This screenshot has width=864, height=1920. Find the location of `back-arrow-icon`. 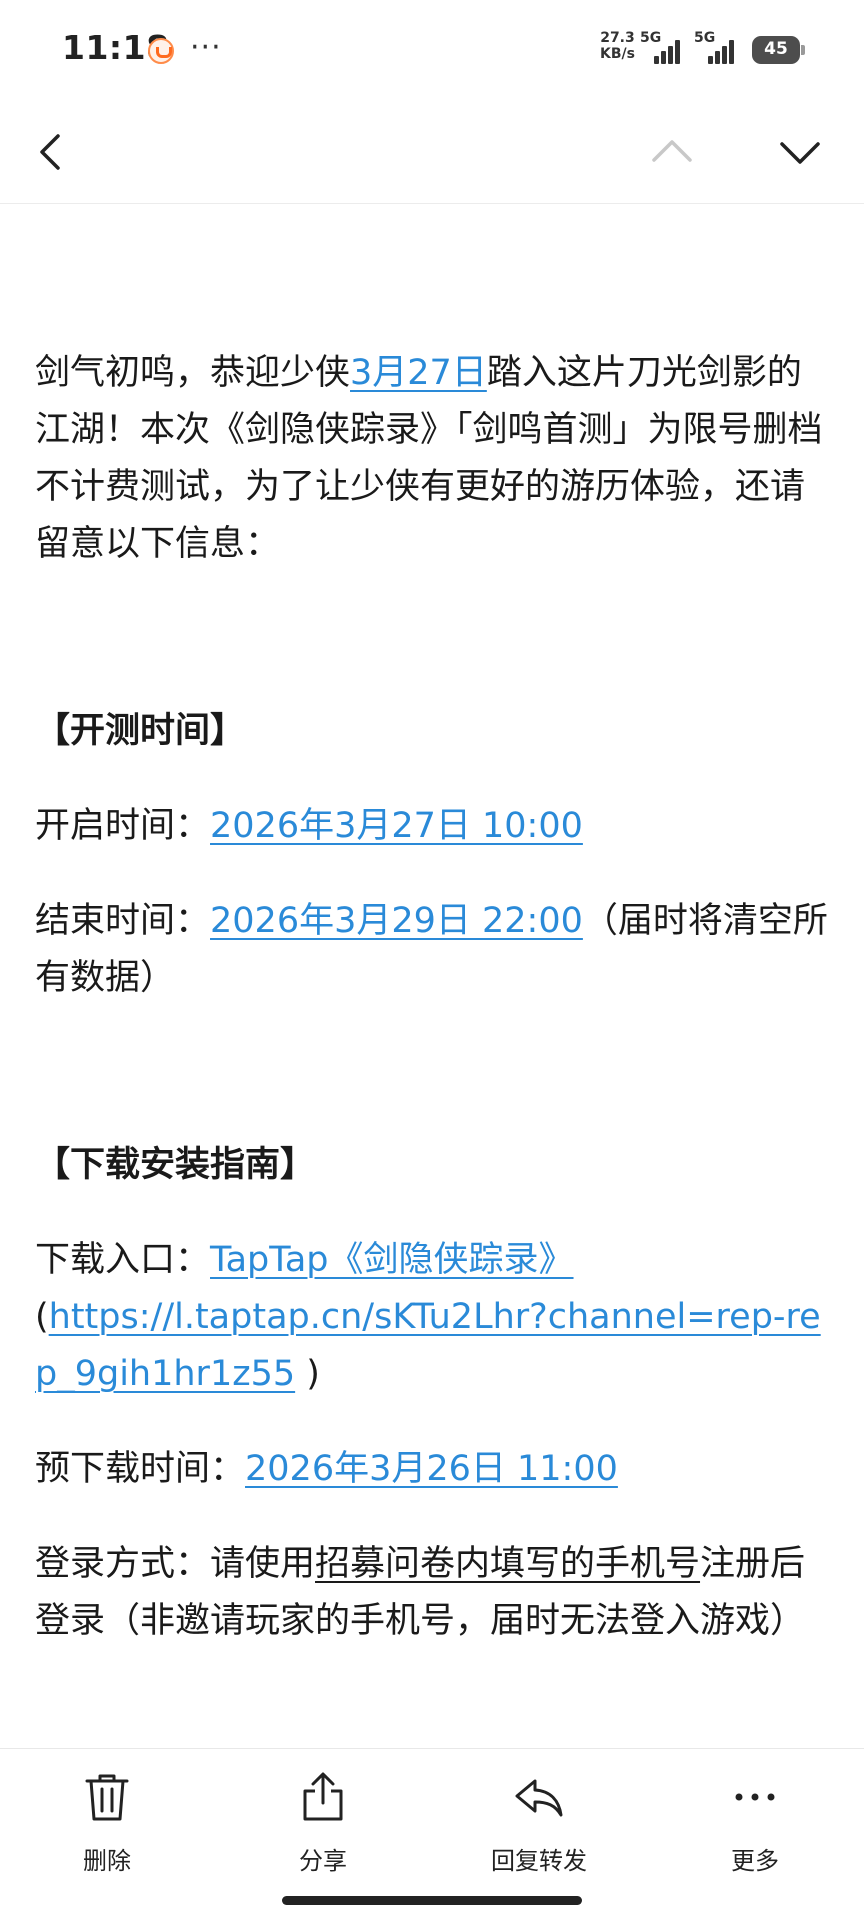

back-arrow-icon is located at coordinates (50, 152).